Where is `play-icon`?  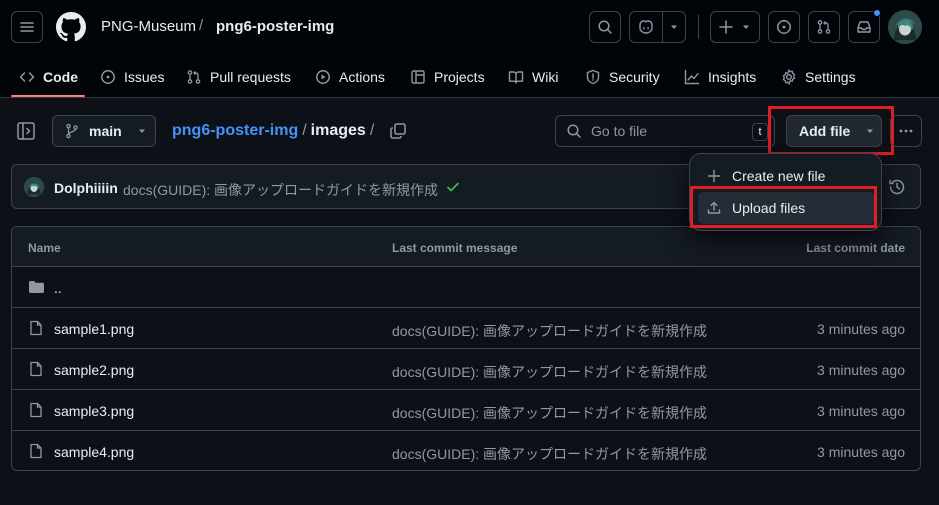
play-icon is located at coordinates (323, 77).